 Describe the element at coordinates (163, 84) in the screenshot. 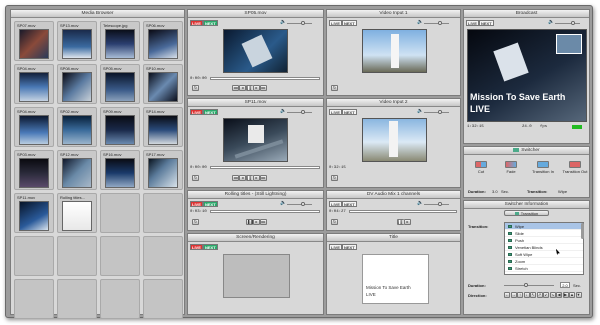

I see `media-item: SP10.mov` at that location.